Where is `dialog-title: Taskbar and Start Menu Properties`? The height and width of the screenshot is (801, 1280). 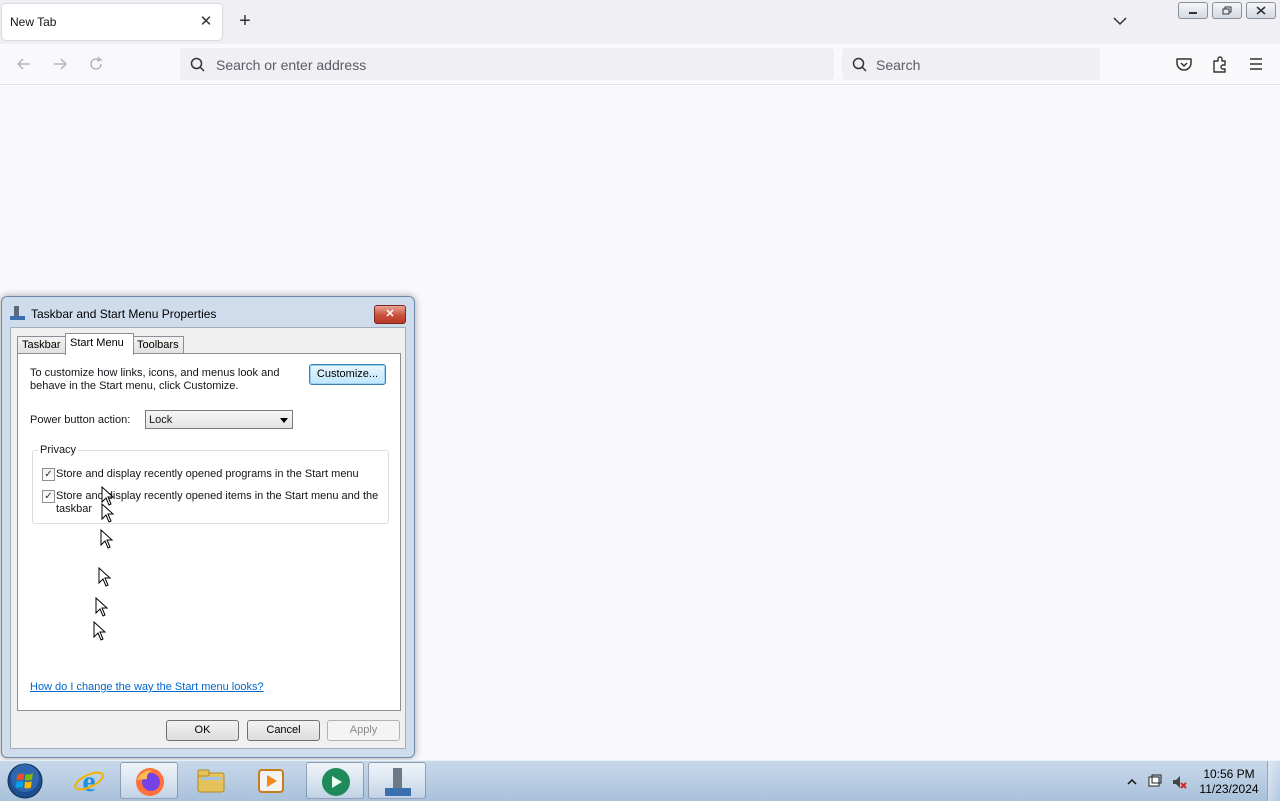 dialog-title: Taskbar and Start Menu Properties is located at coordinates (124, 314).